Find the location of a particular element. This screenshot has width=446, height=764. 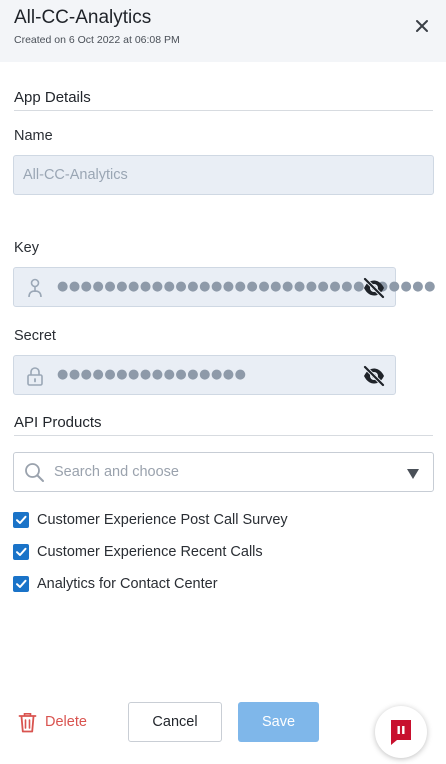

api-product-label: Customer Experience Recent Calls is located at coordinates (150, 552).